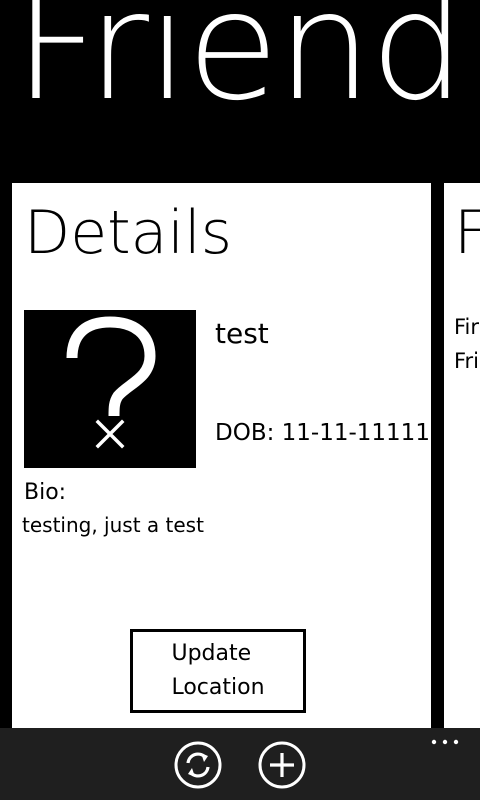  Describe the element at coordinates (467, 327) in the screenshot. I see `next-panel-line-1: Fir` at that location.